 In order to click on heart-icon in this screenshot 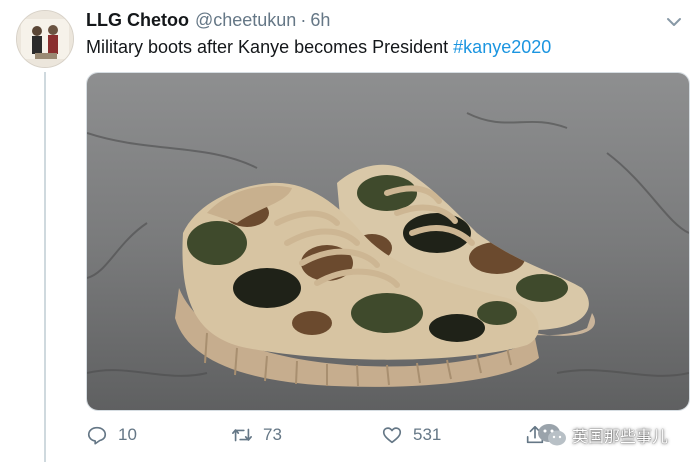, I will do `click(392, 435)`.